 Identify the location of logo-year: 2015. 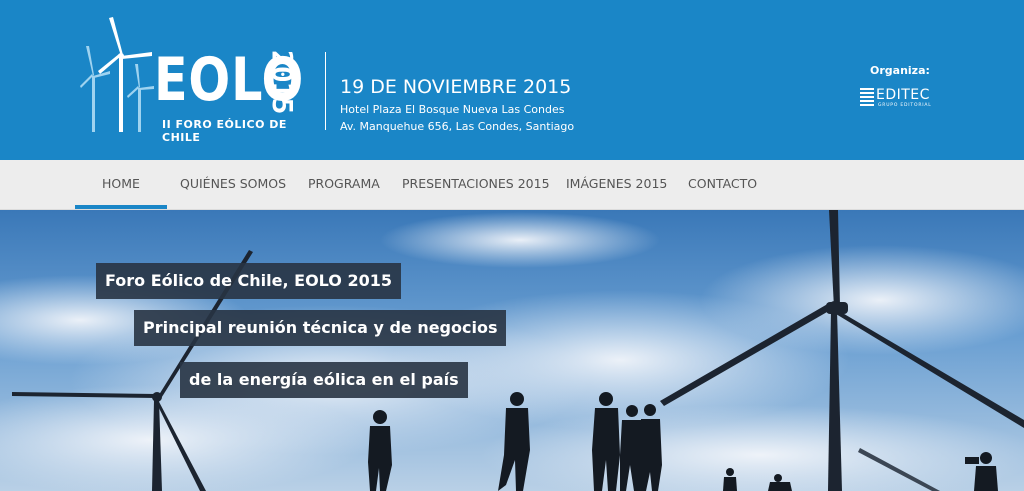
(283, 82).